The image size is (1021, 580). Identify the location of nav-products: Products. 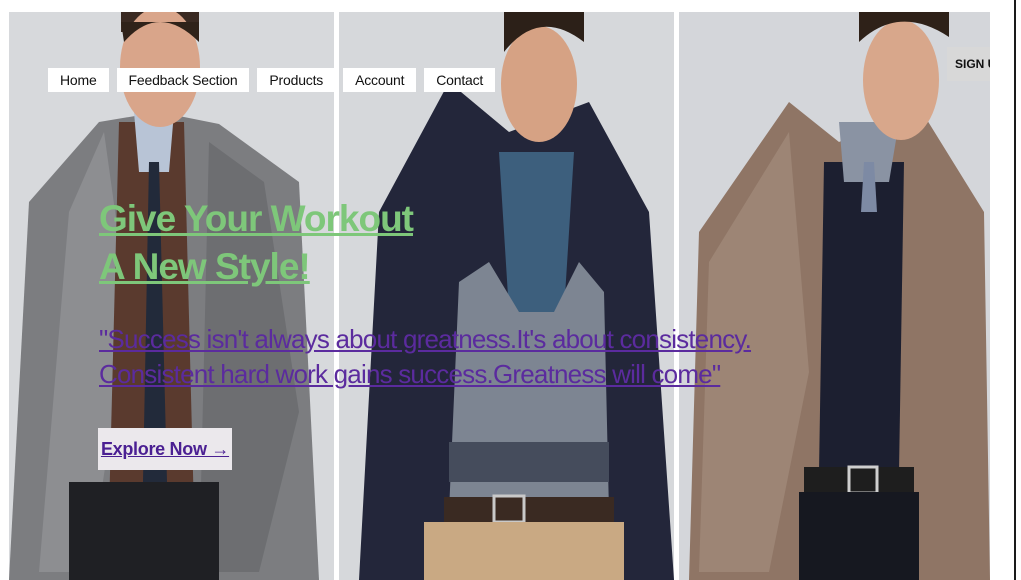
(296, 80).